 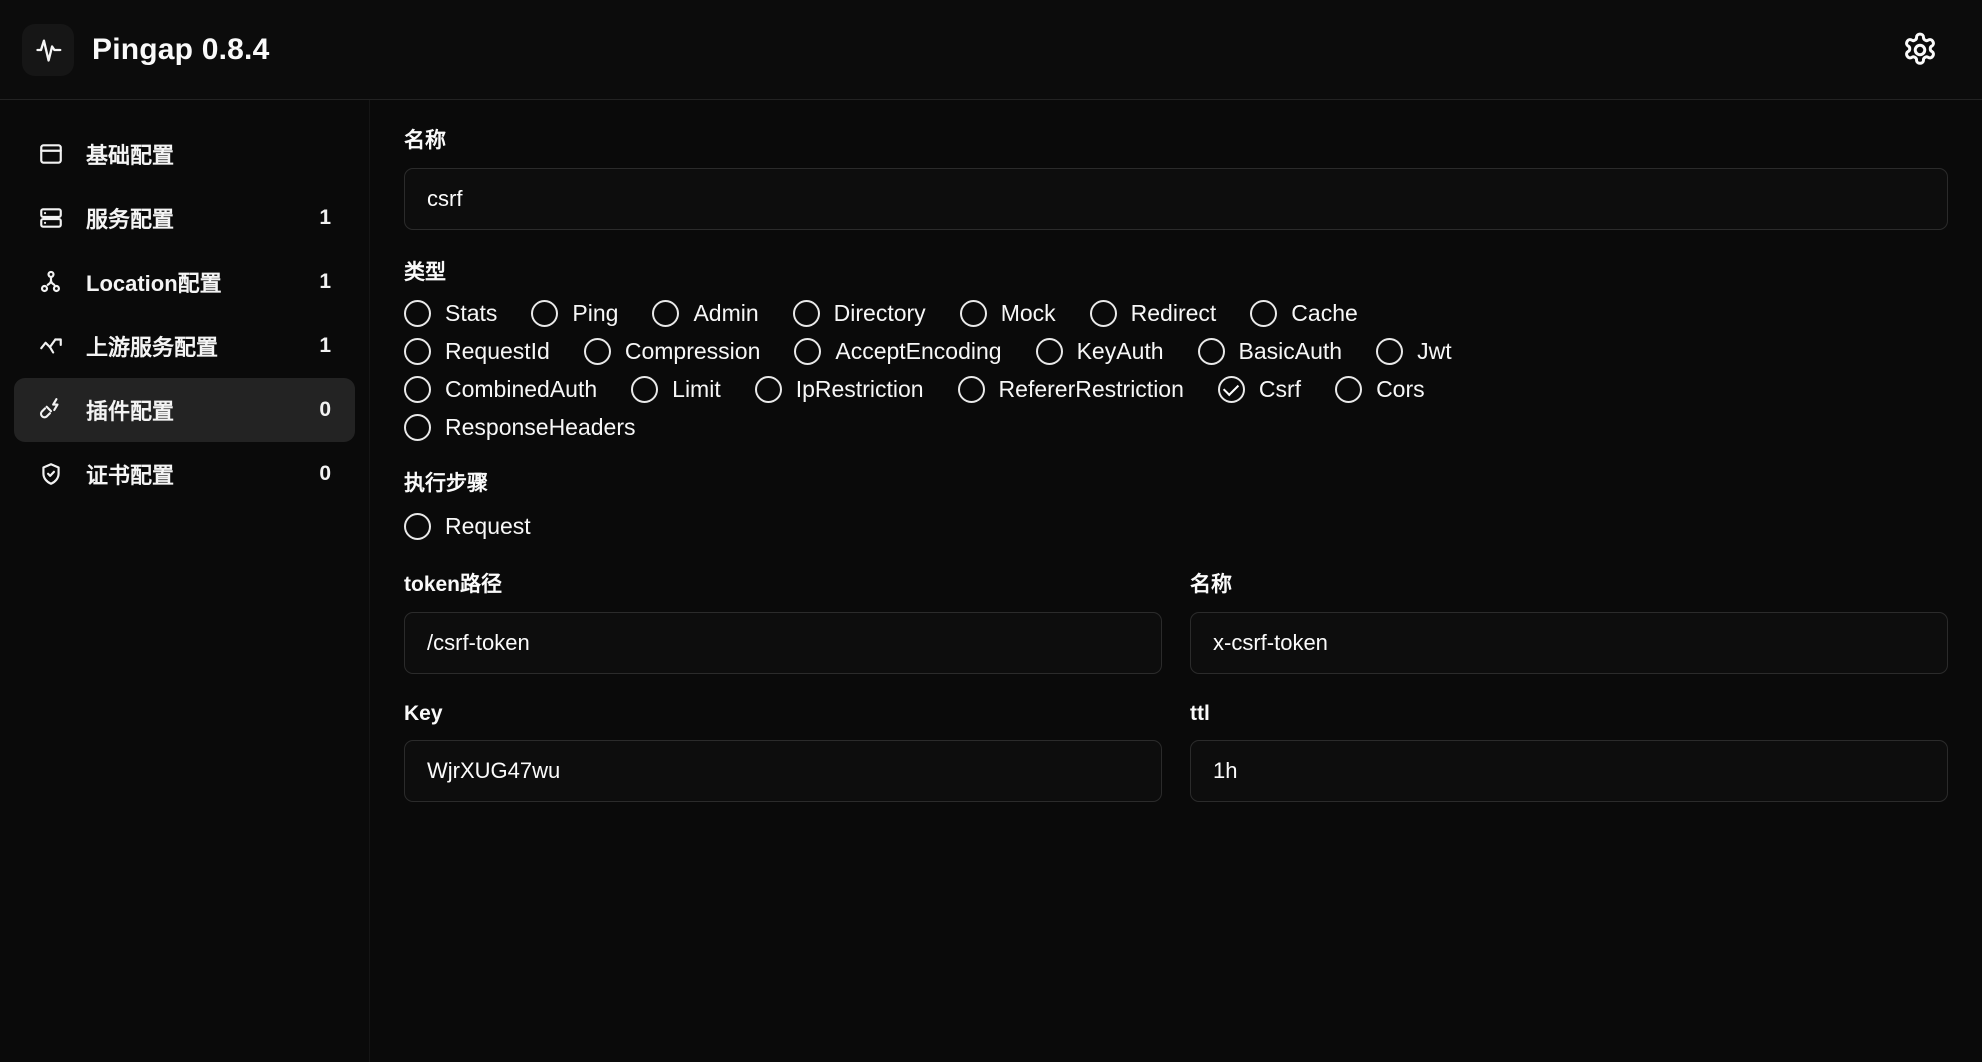 I want to click on ttl-input, so click(x=1569, y=771).